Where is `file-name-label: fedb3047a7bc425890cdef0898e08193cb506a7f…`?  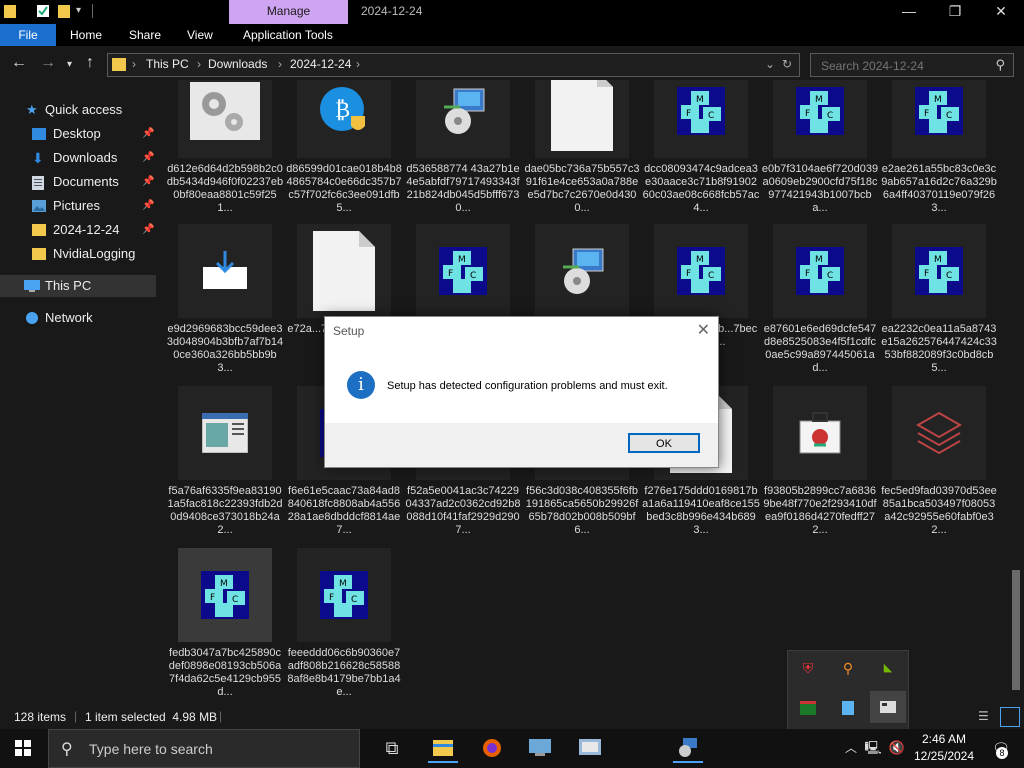 file-name-label: fedb3047a7bc425890cdef0898e08193cb506a7f… is located at coordinates (225, 673).